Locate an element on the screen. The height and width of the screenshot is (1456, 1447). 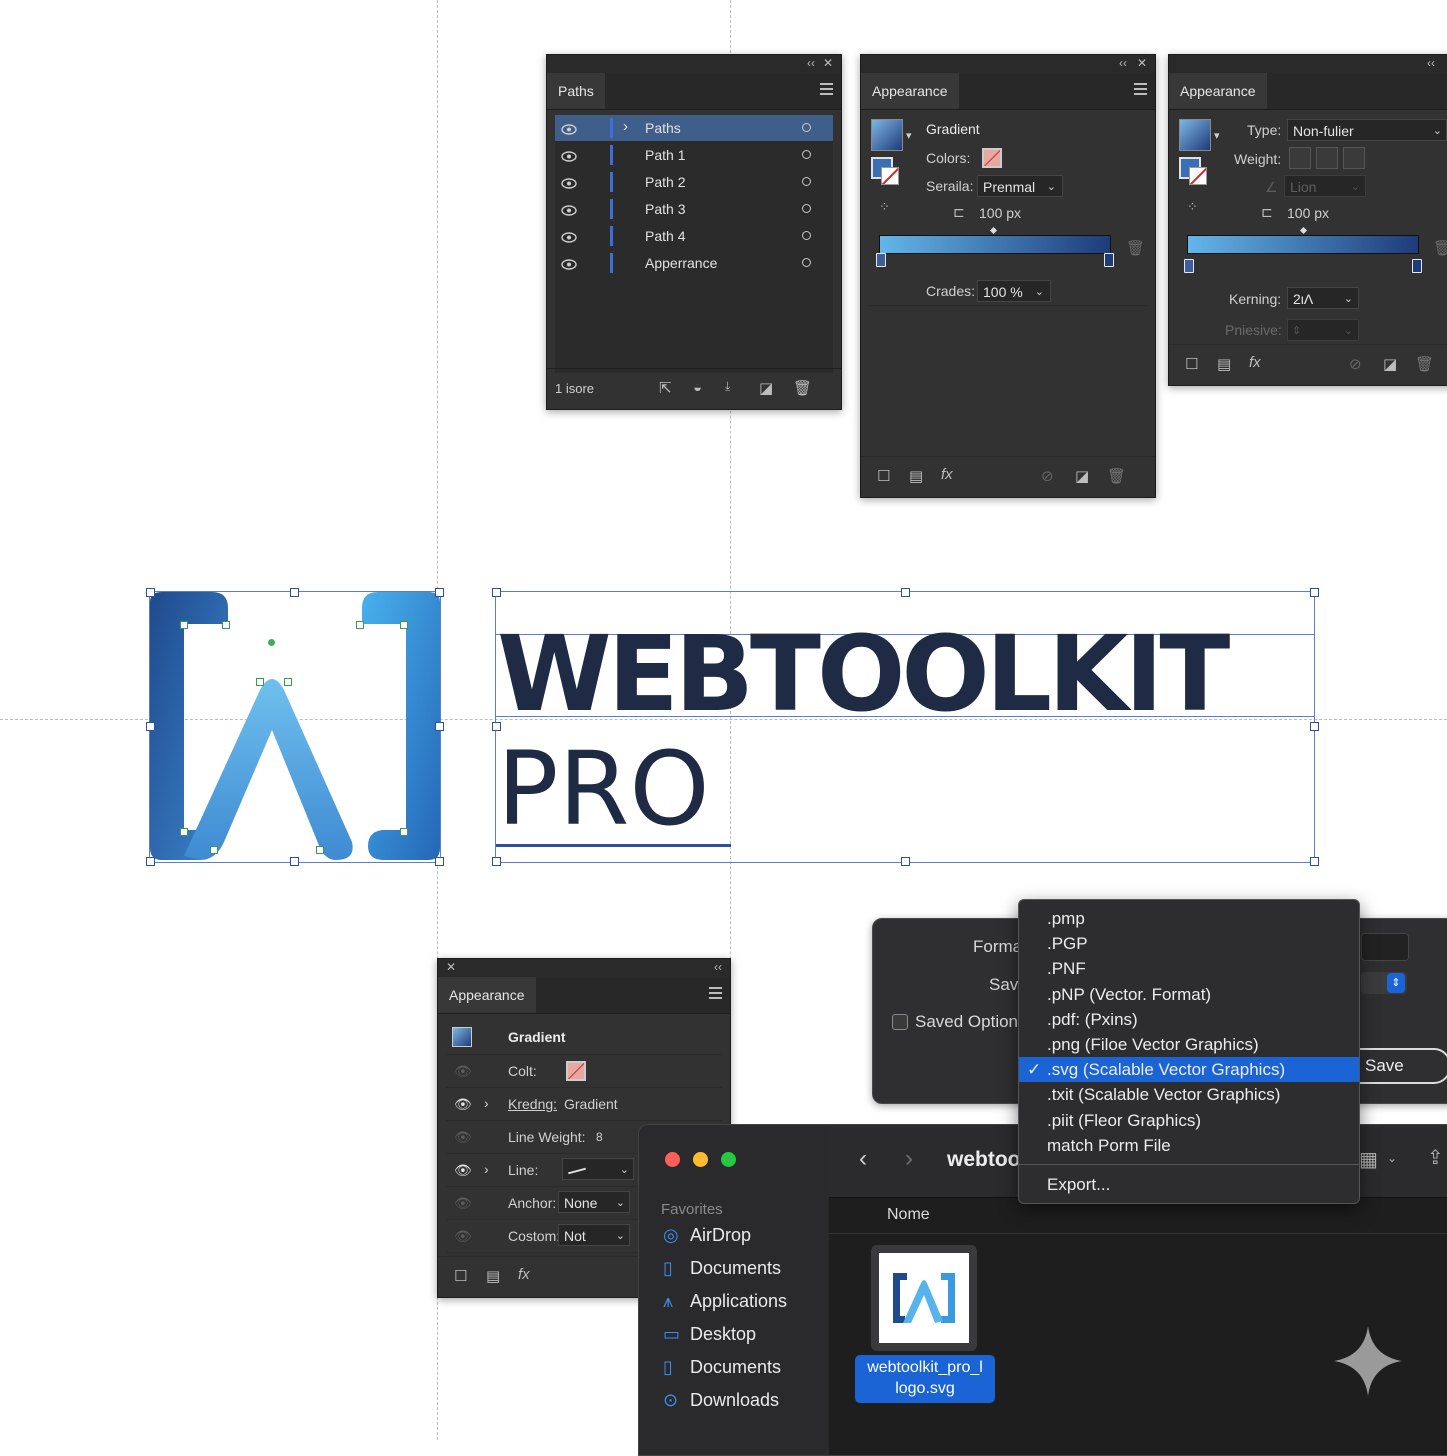
fill-swatch is located at coordinates (1195, 135).